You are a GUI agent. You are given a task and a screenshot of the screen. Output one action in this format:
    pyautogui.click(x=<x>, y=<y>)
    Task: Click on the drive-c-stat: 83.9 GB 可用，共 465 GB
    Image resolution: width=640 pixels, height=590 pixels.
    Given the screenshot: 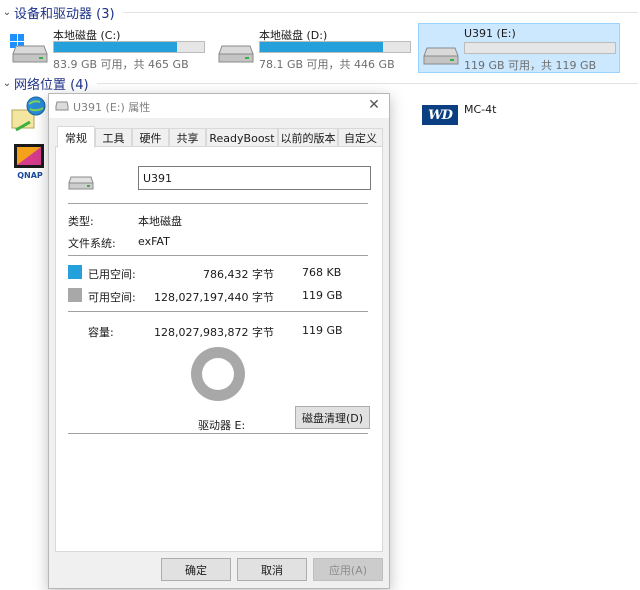 What is the action you would take?
    pyautogui.click(x=121, y=64)
    